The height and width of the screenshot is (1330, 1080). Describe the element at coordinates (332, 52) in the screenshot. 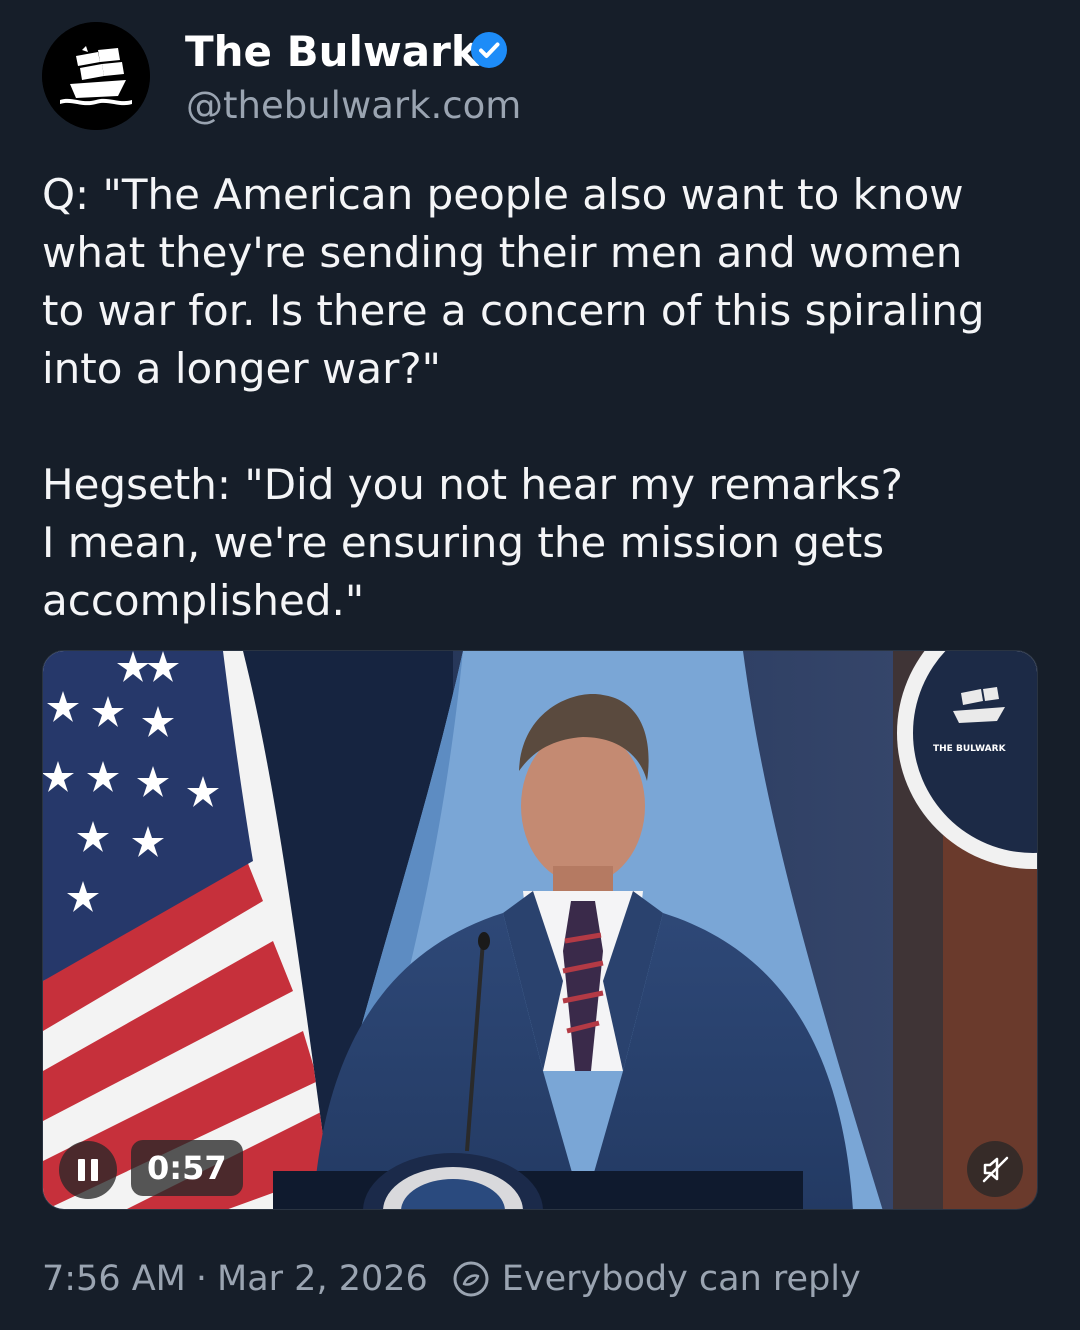

I see `author-display-name: The Bulwark` at that location.